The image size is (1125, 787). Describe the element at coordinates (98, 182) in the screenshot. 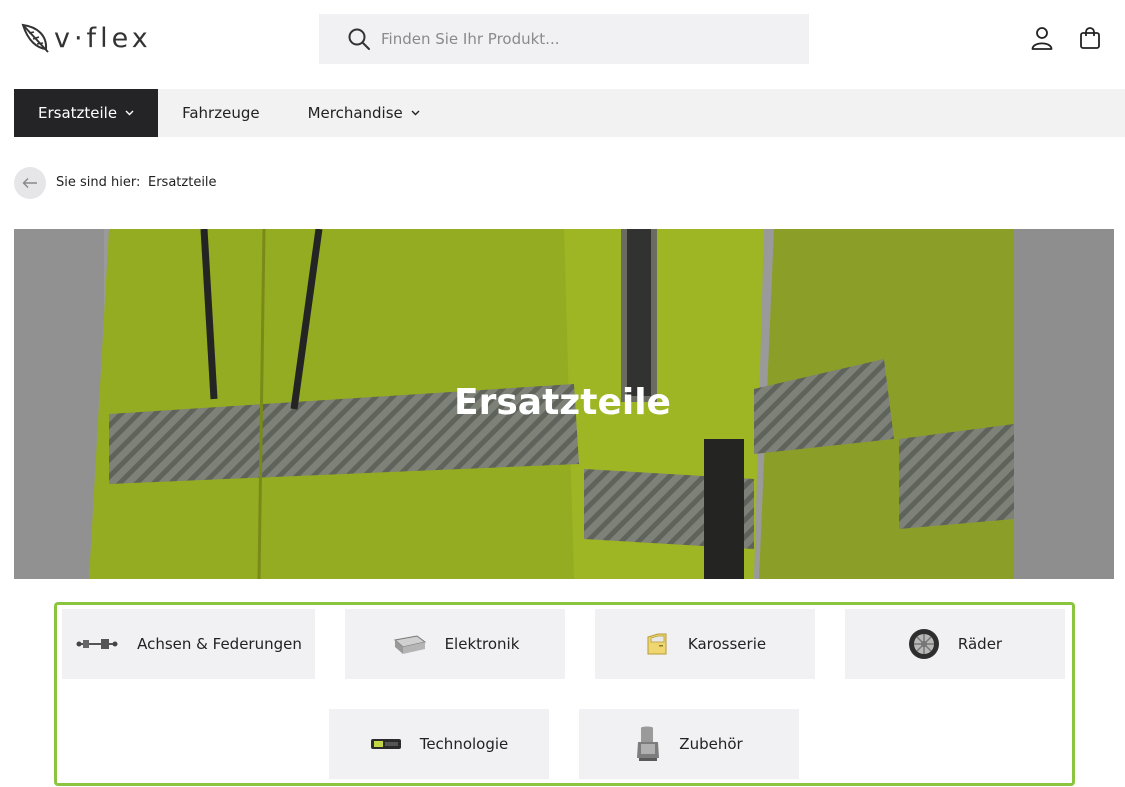

I see `breadcrumb-label: Sie sind hier:` at that location.